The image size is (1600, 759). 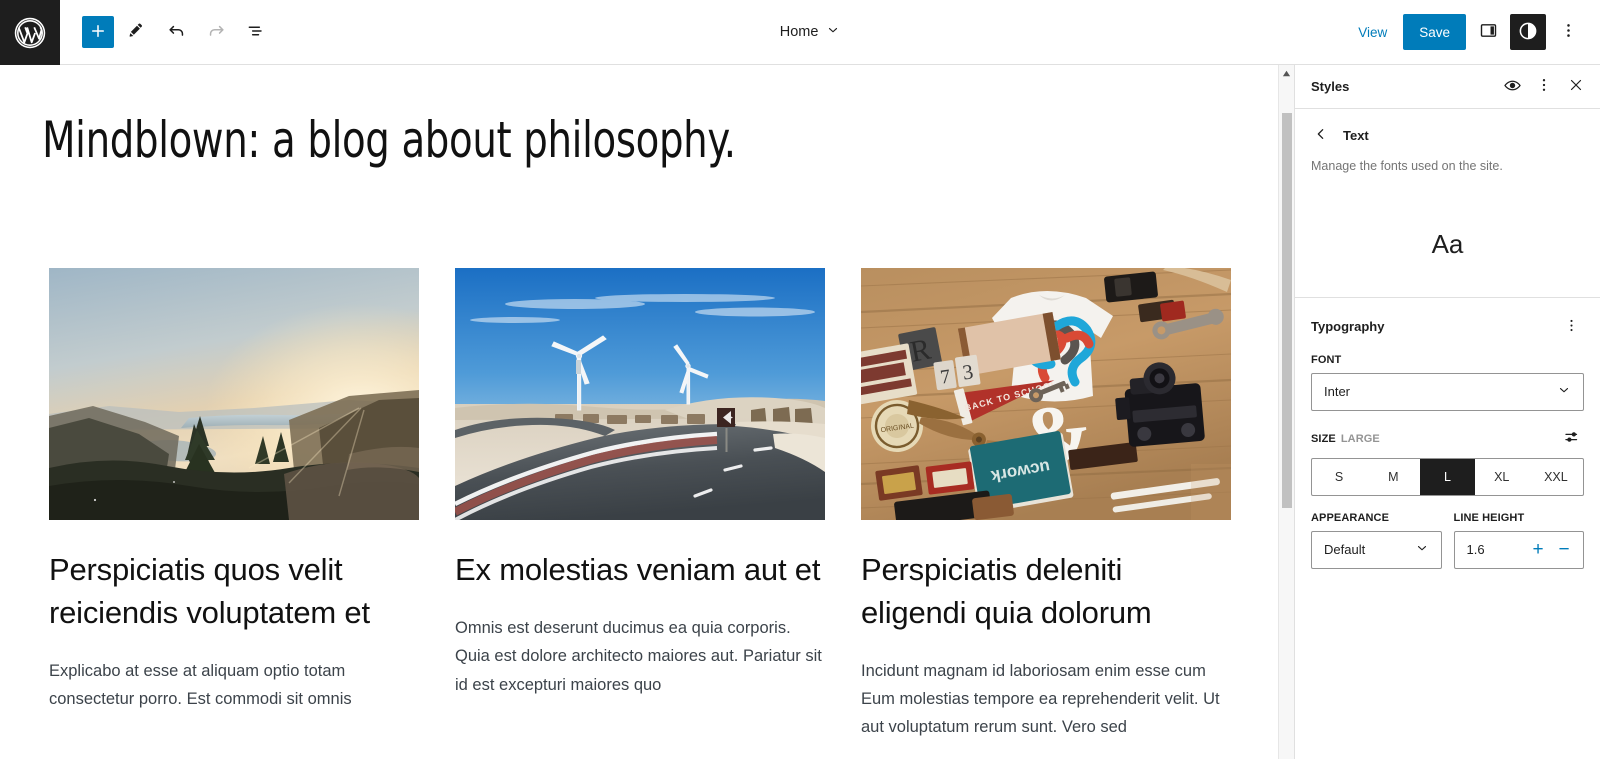 What do you see at coordinates (1564, 550) in the screenshot?
I see `line-height-decrement-button: −` at bounding box center [1564, 550].